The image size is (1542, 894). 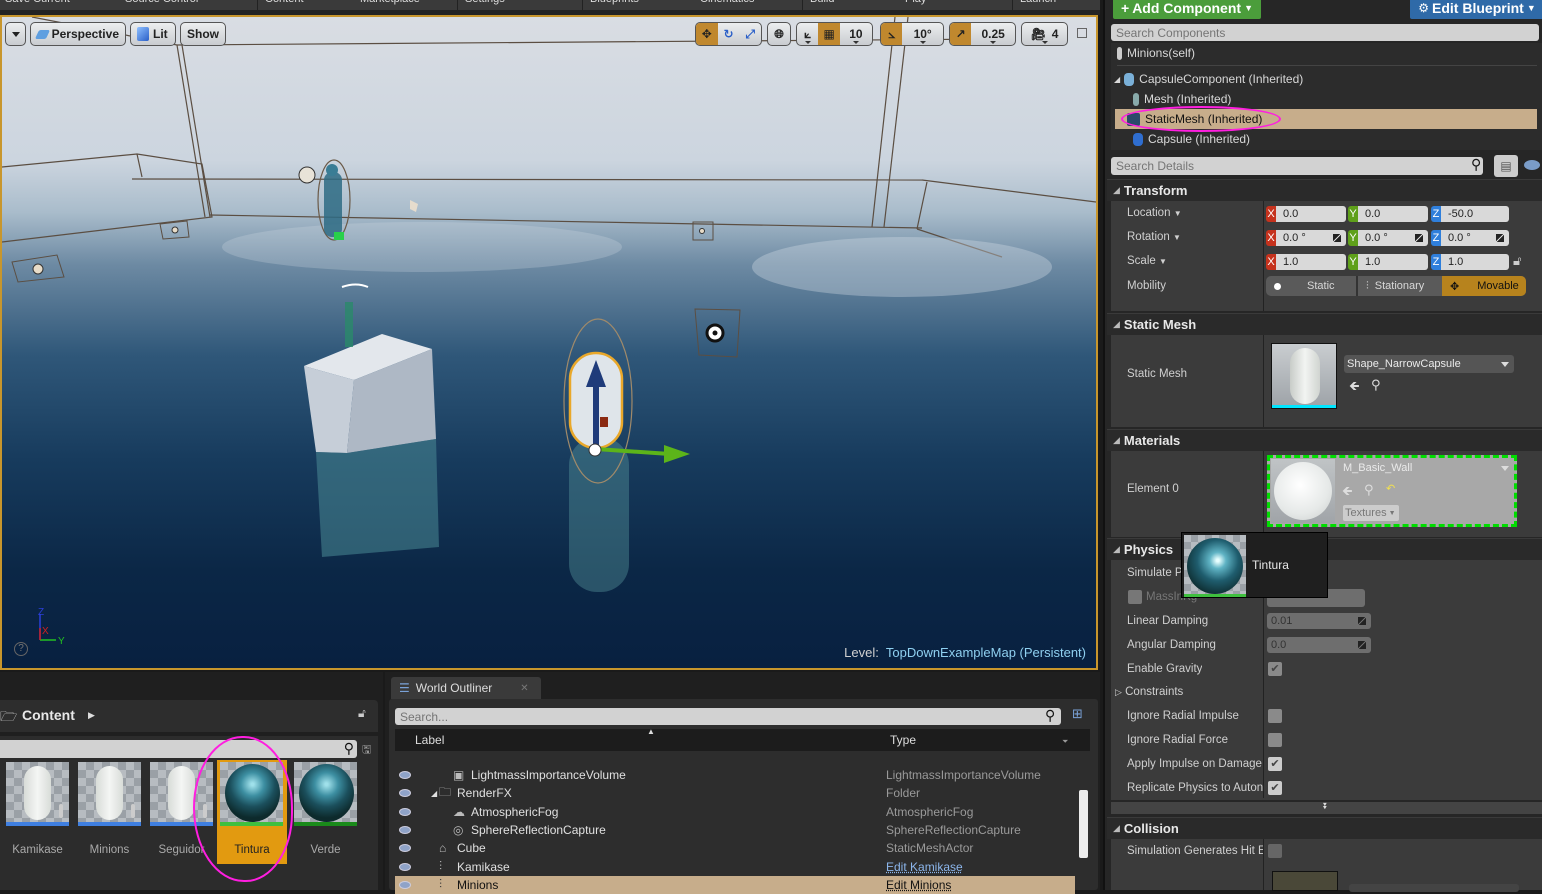 I want to click on asset-search-input: ⚲, so click(x=178, y=749).